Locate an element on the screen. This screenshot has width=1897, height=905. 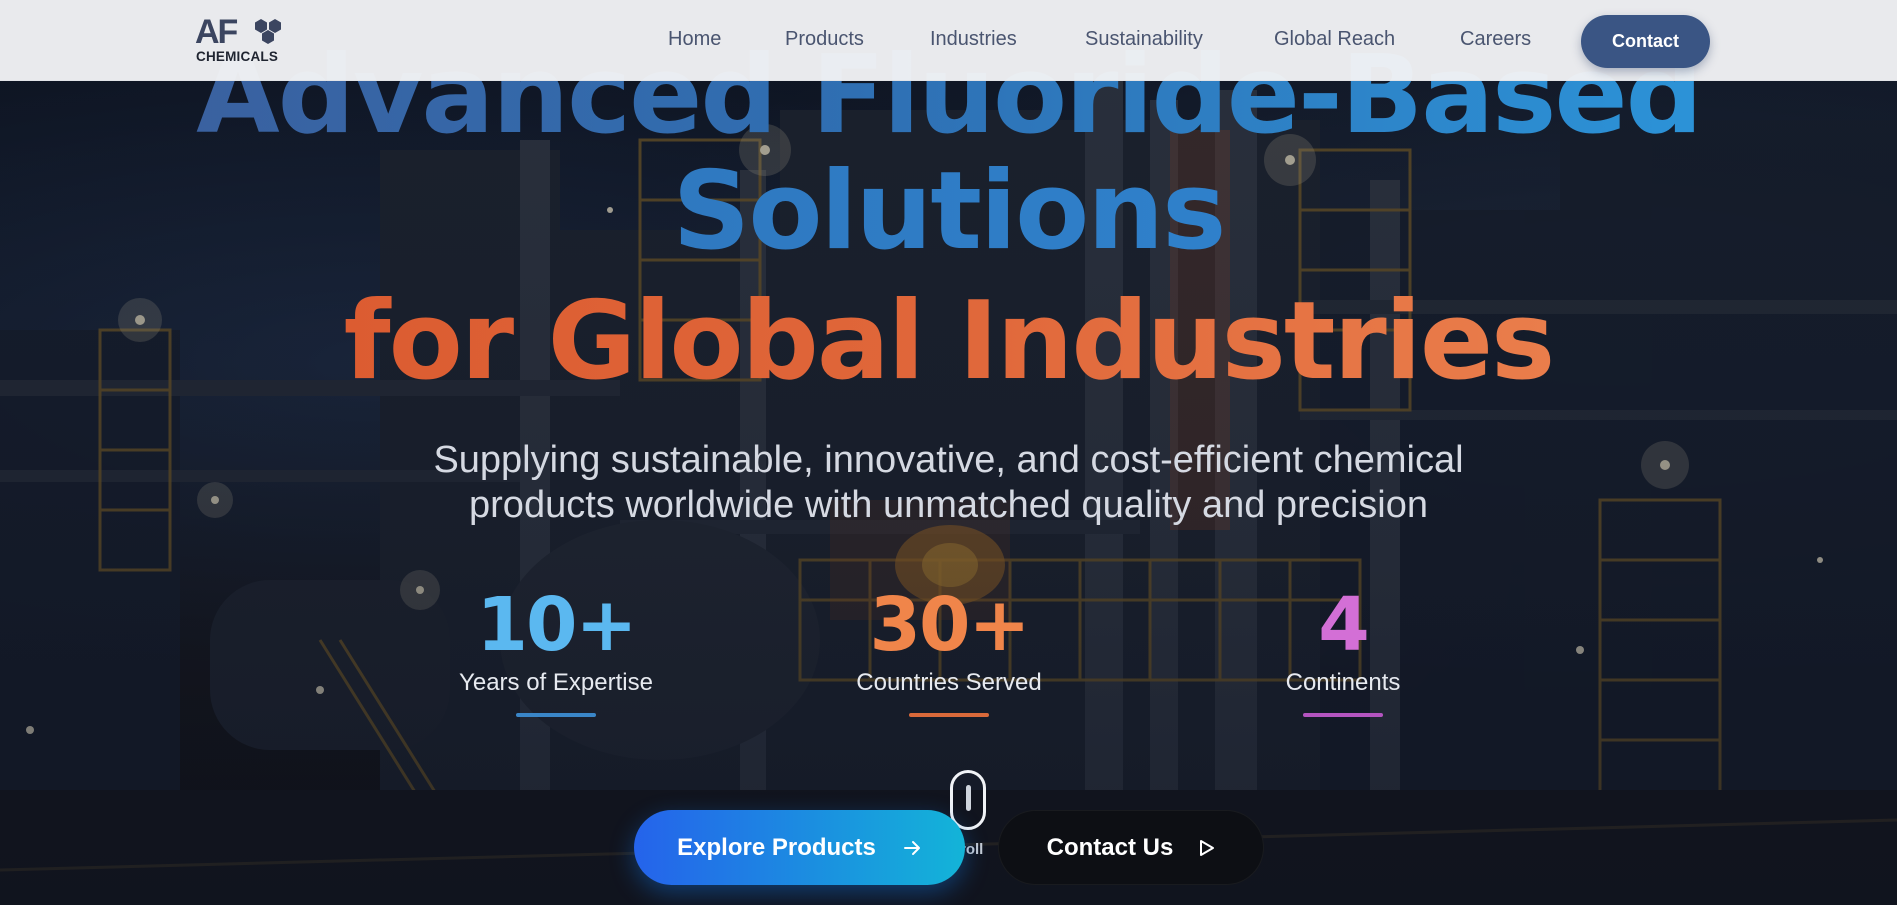
play-outline-icon is located at coordinates (1207, 847).